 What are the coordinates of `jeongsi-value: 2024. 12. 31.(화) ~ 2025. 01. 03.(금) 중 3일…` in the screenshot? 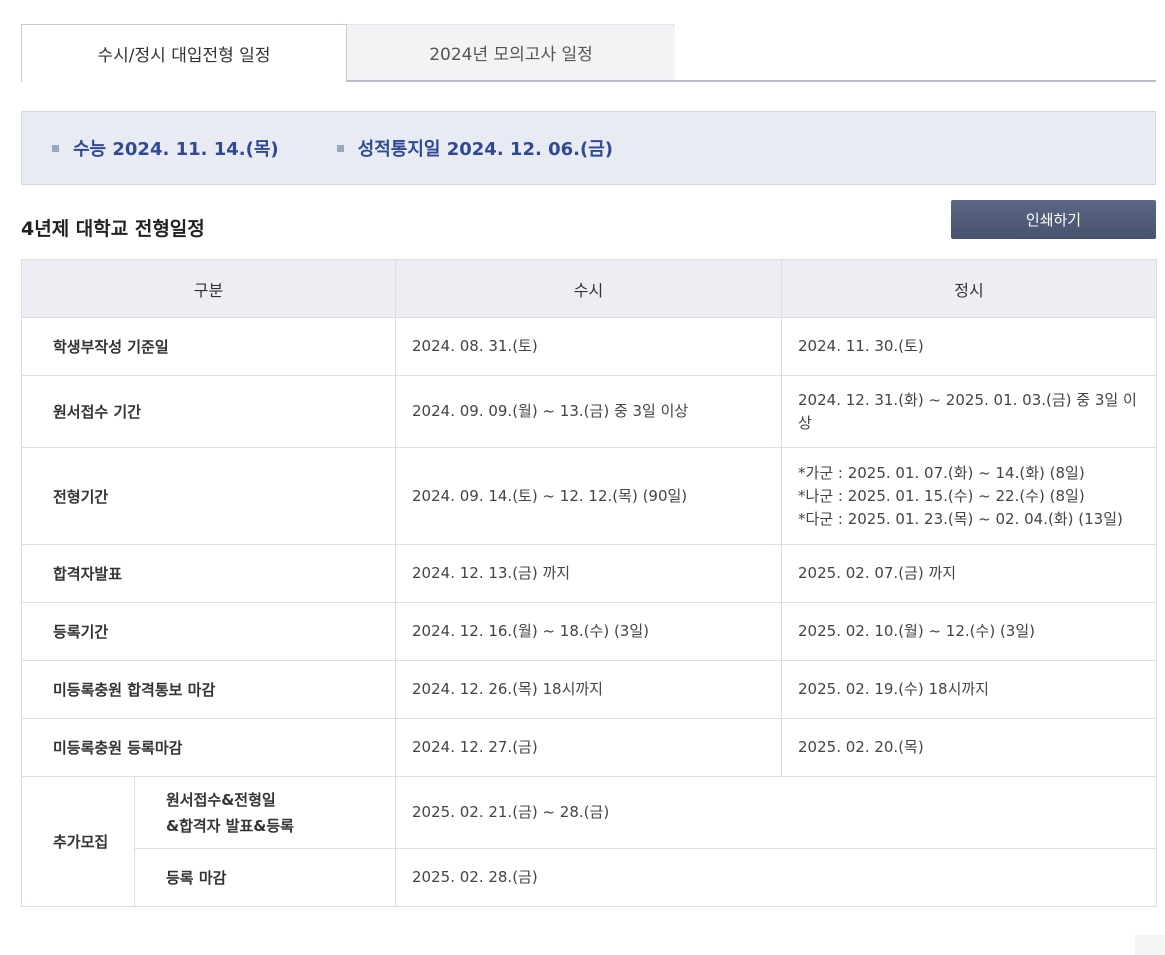 It's located at (969, 411).